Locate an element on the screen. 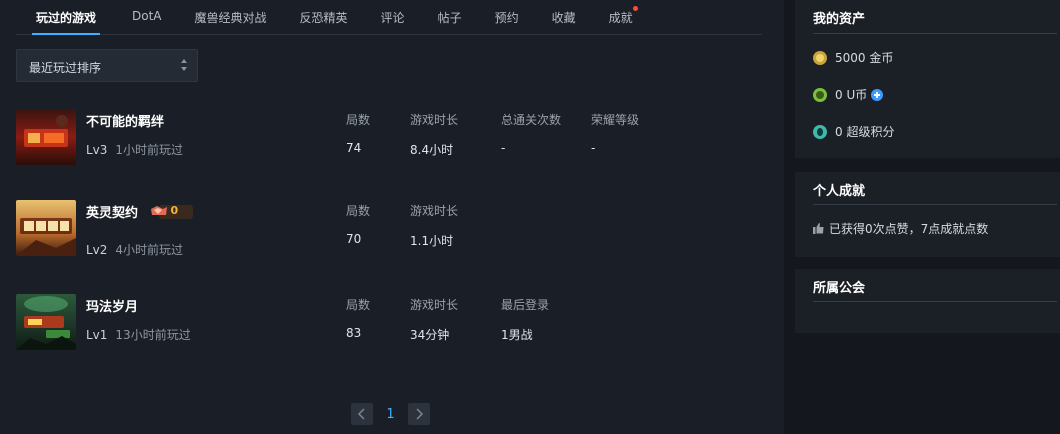  achievements-summary: 已获得0次点赞，7点成就点数 is located at coordinates (909, 229).